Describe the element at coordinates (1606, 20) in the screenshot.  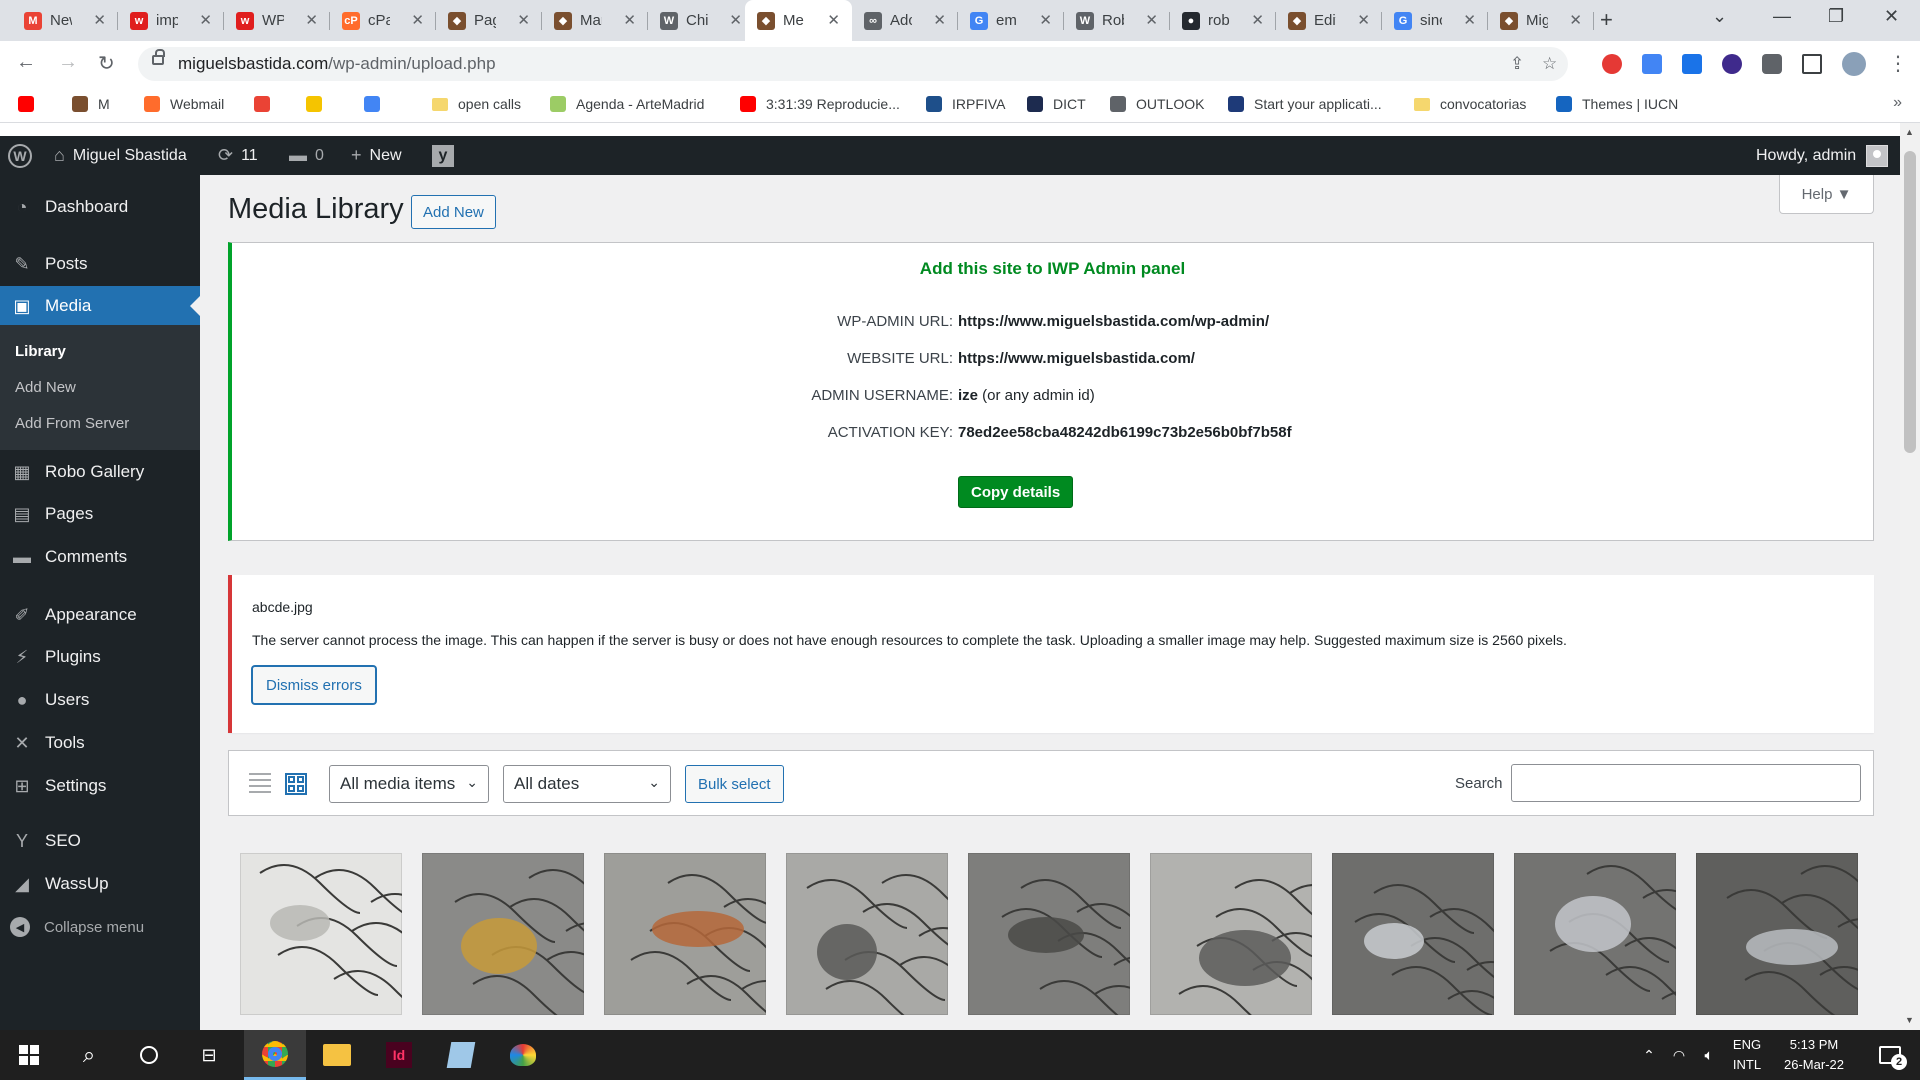
I see `new-tab-button: +` at that location.